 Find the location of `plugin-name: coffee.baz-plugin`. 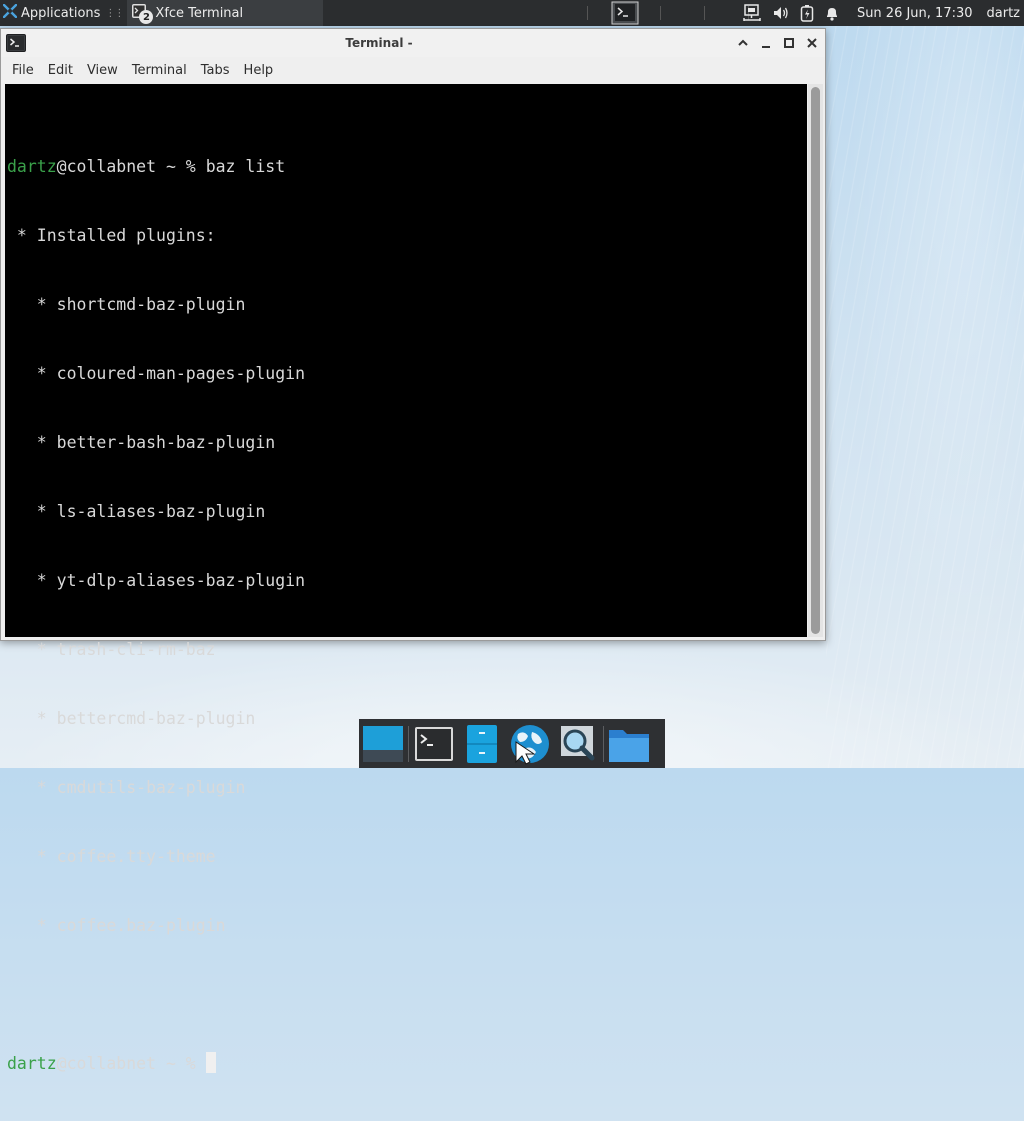

plugin-name: coffee.baz-plugin is located at coordinates (141, 925).